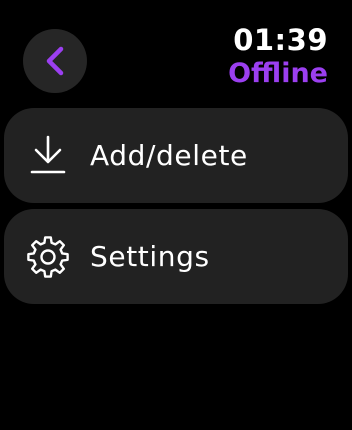  What do you see at coordinates (48, 156) in the screenshot?
I see `download-icon` at bounding box center [48, 156].